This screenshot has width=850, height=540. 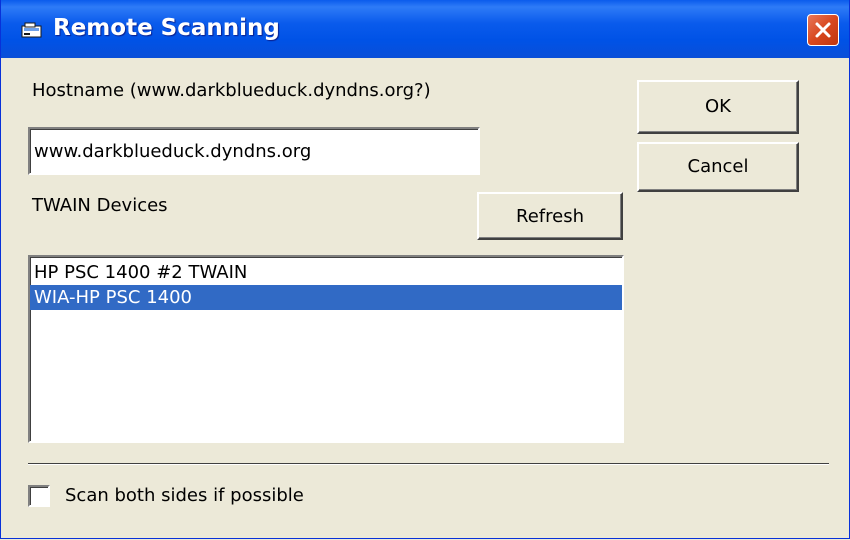 I want to click on hostname-input: www.darkblueduck.dyndns.org, so click(x=254, y=151).